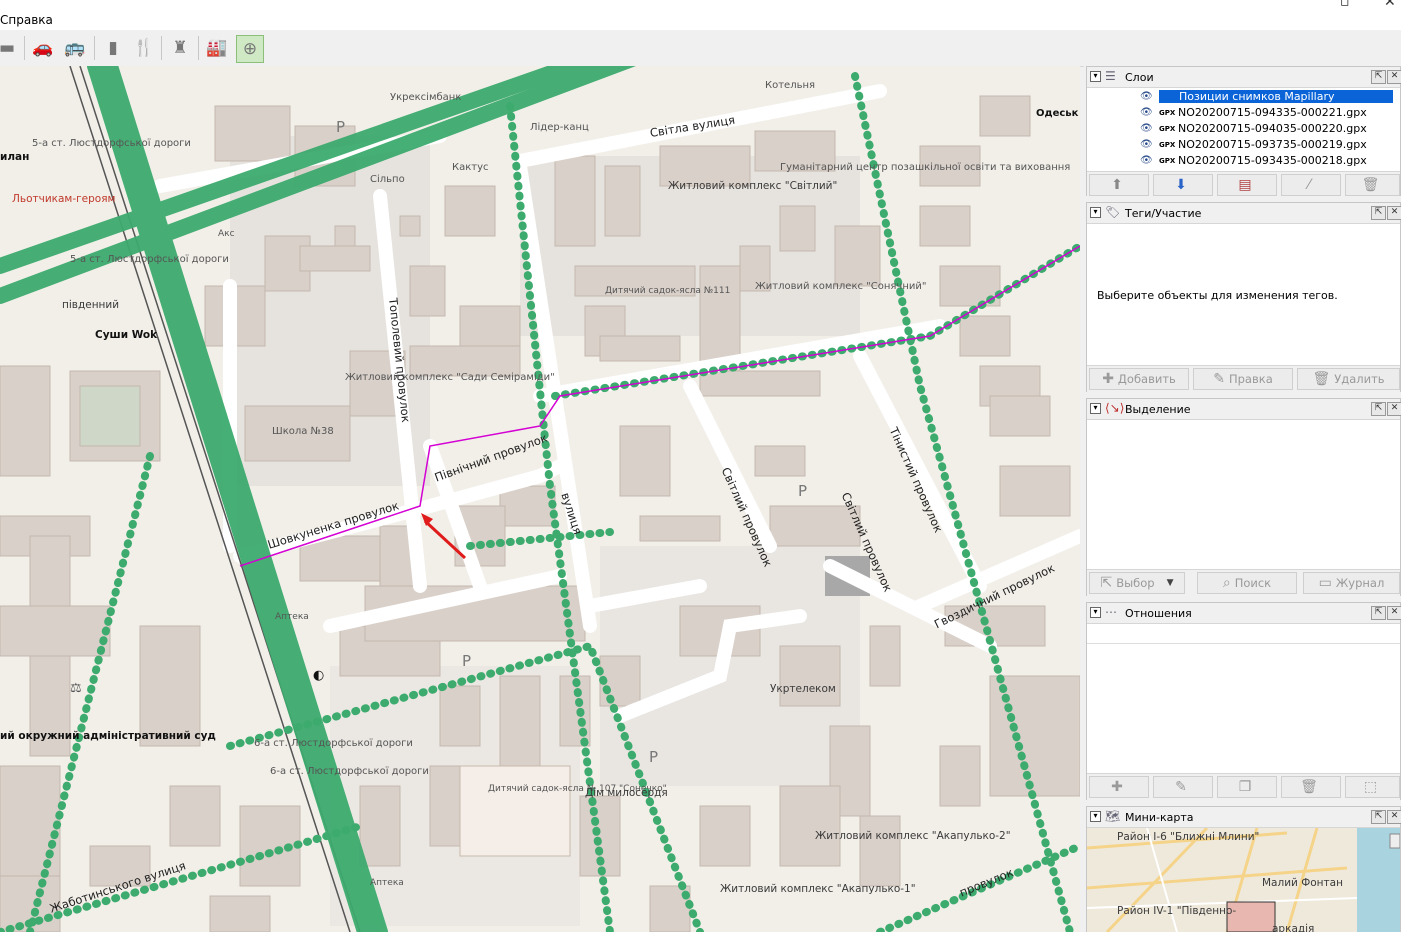 The width and height of the screenshot is (1401, 932). Describe the element at coordinates (818, 889) in the screenshot. I see `label-zhk-akapulko-1: Житловий комплекс "Акапулько-1"` at that location.